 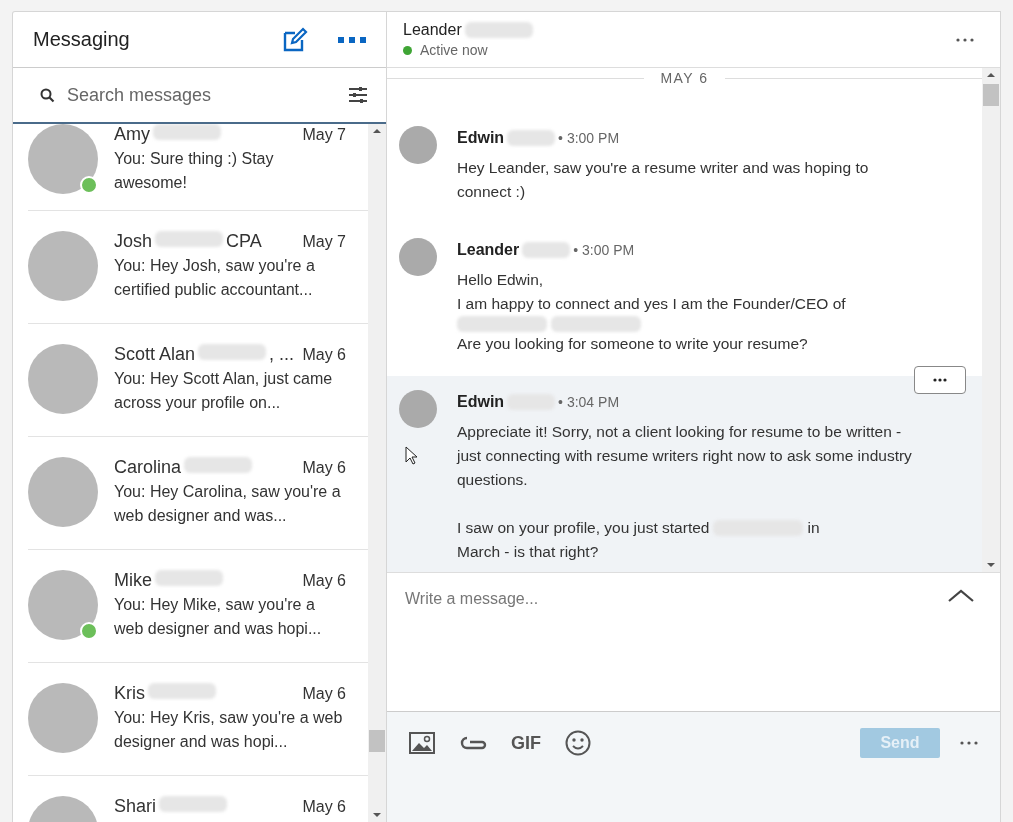 What do you see at coordinates (132, 134) in the screenshot?
I see `contact-name: Amy` at bounding box center [132, 134].